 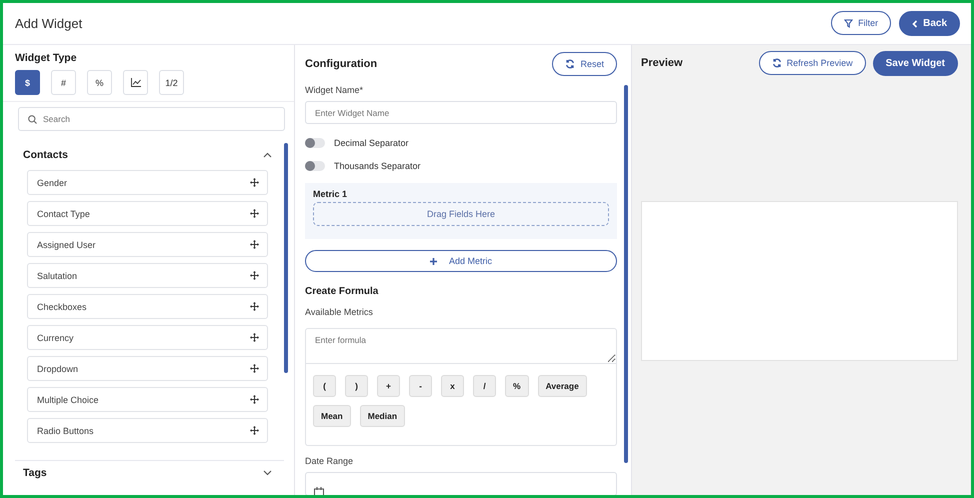 I want to click on section-title: Preview, so click(x=662, y=63).